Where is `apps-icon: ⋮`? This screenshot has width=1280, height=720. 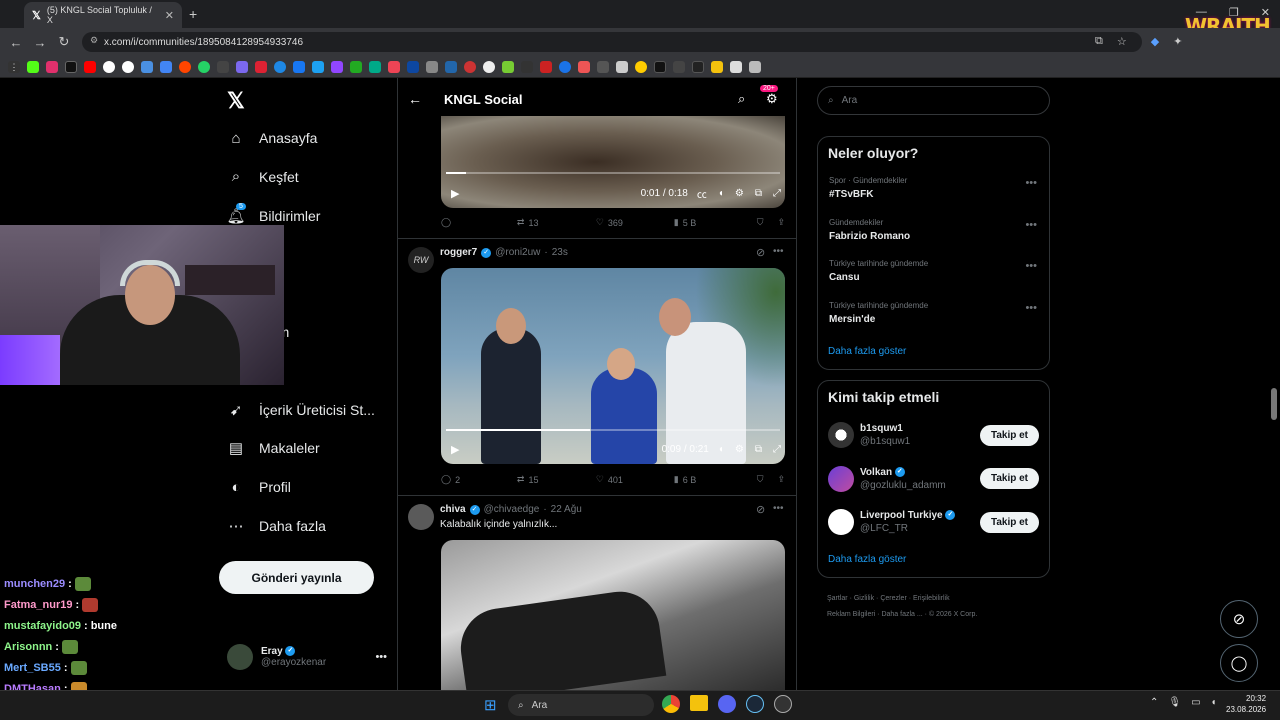
apps-icon: ⋮ is located at coordinates (14, 66).